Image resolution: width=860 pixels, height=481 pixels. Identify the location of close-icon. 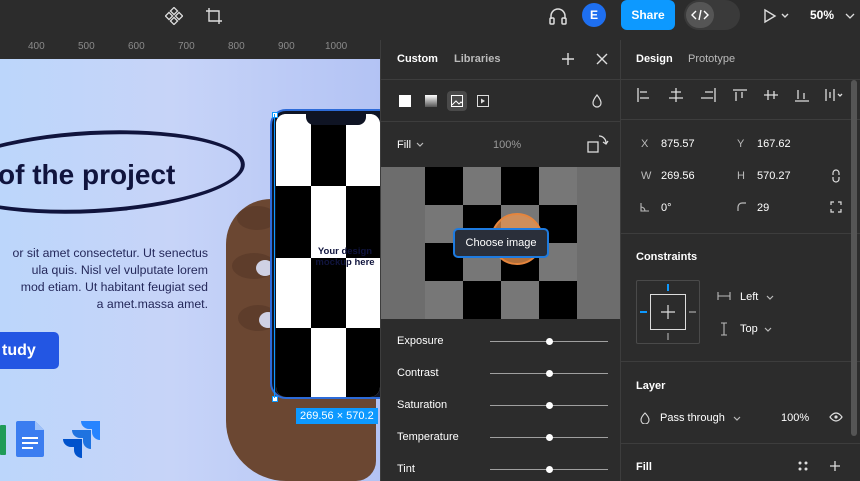
(602, 59).